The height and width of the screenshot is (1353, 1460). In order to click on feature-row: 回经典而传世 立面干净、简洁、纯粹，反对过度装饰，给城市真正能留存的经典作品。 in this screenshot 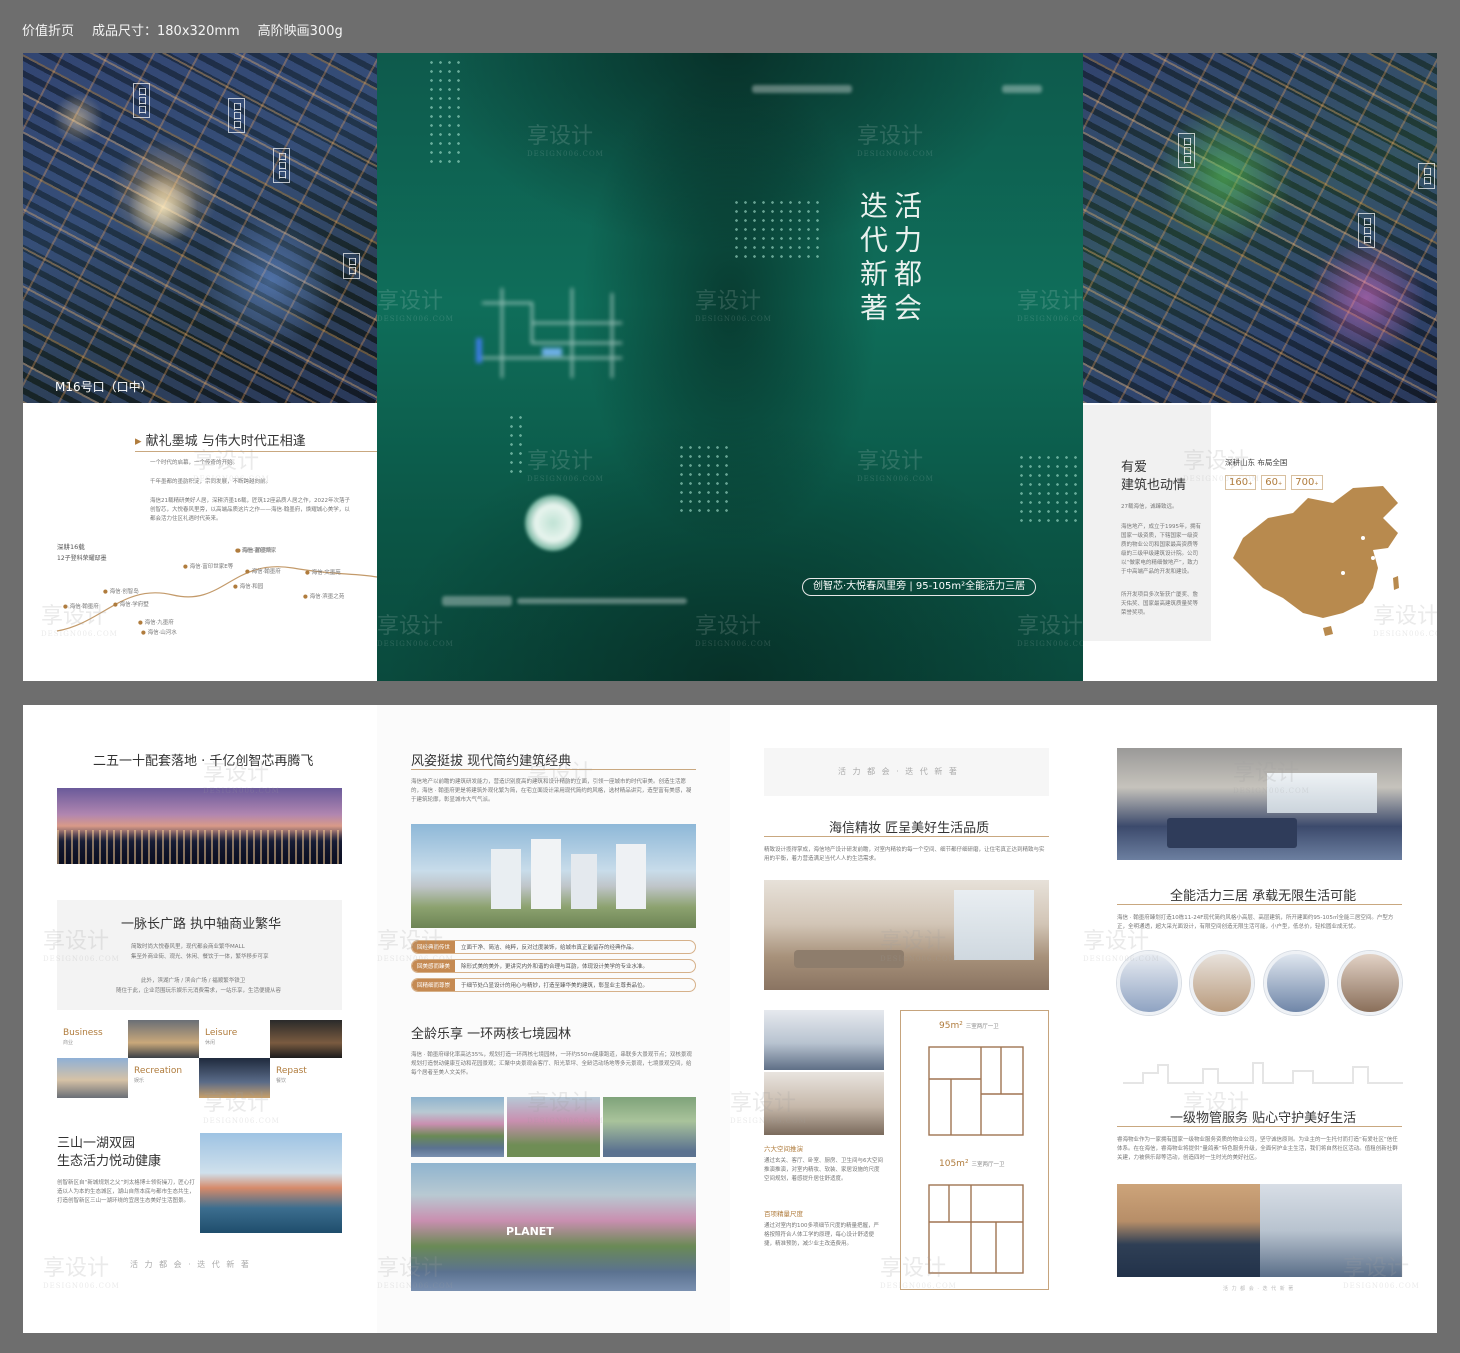, I will do `click(553, 947)`.